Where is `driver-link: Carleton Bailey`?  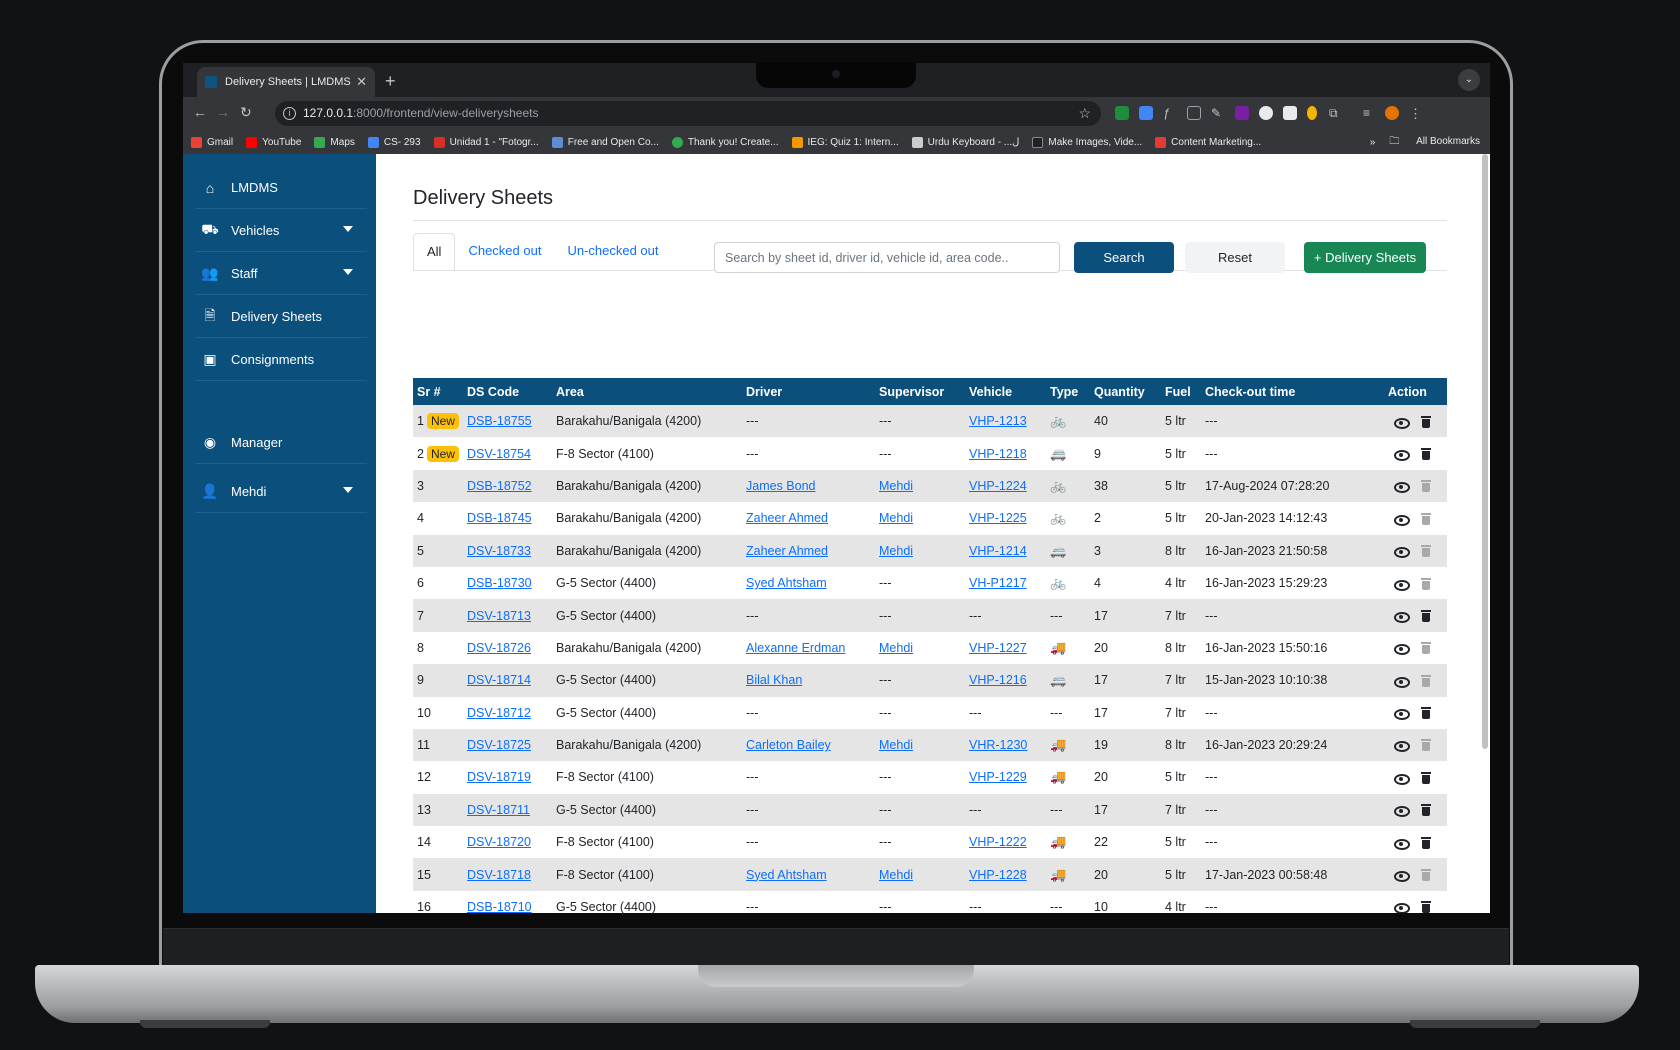 driver-link: Carleton Bailey is located at coordinates (788, 745).